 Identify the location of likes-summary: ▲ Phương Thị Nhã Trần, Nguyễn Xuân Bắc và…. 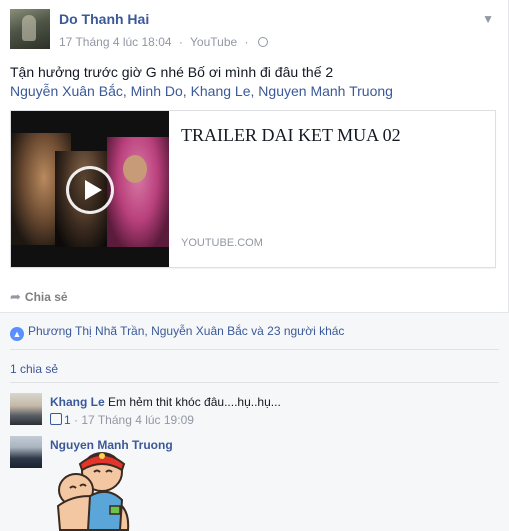
(177, 332).